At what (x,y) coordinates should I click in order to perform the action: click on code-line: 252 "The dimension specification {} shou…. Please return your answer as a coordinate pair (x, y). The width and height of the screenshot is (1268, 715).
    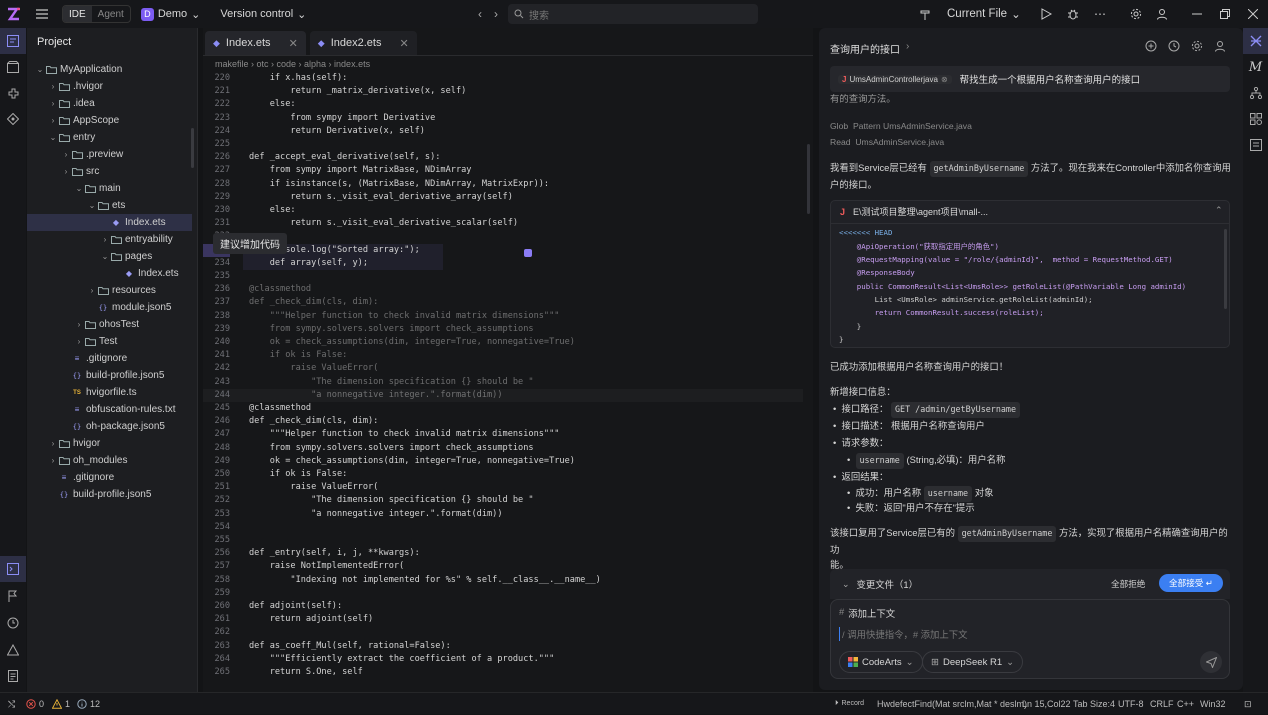
    Looking at the image, I should click on (503, 500).